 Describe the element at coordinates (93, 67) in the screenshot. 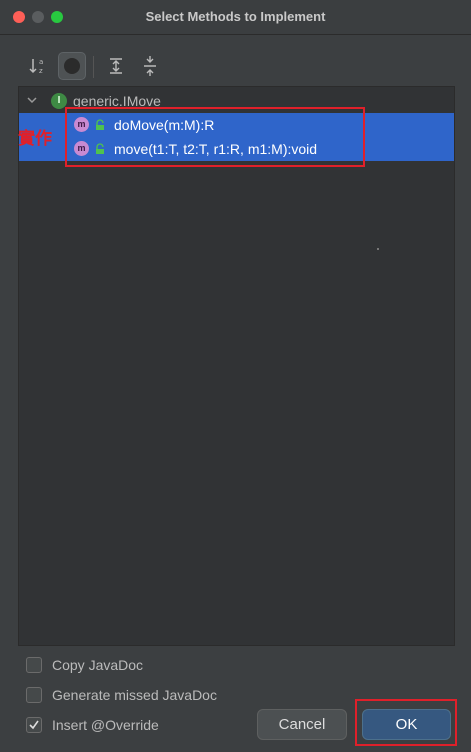

I see `toolbar-separator` at that location.